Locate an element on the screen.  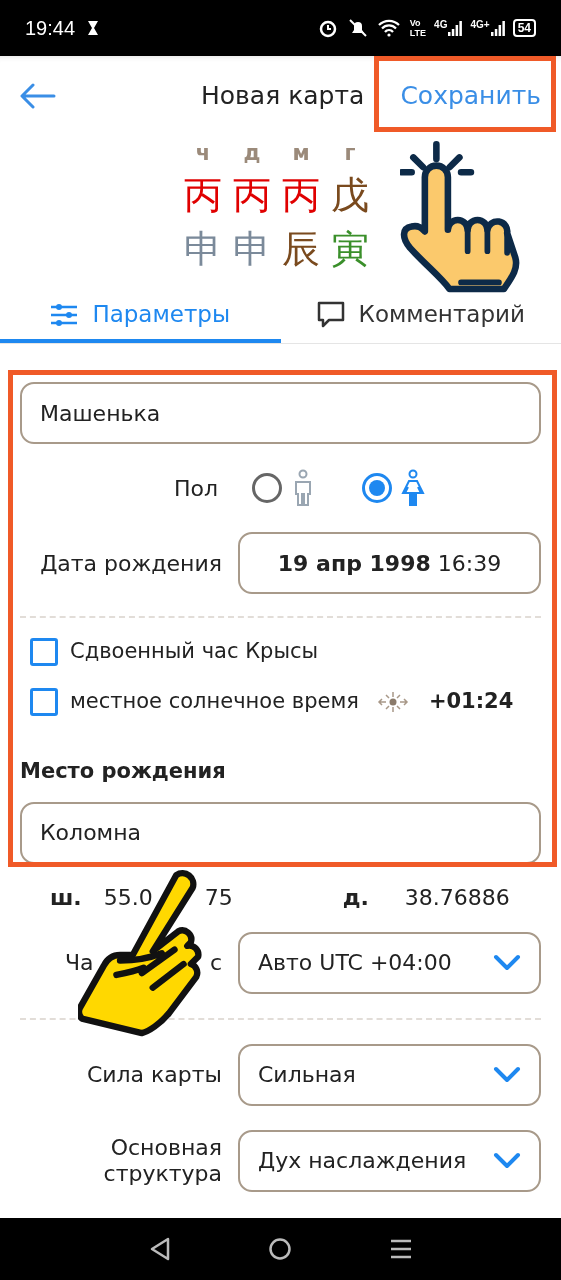
alarm-icon is located at coordinates (327, 28).